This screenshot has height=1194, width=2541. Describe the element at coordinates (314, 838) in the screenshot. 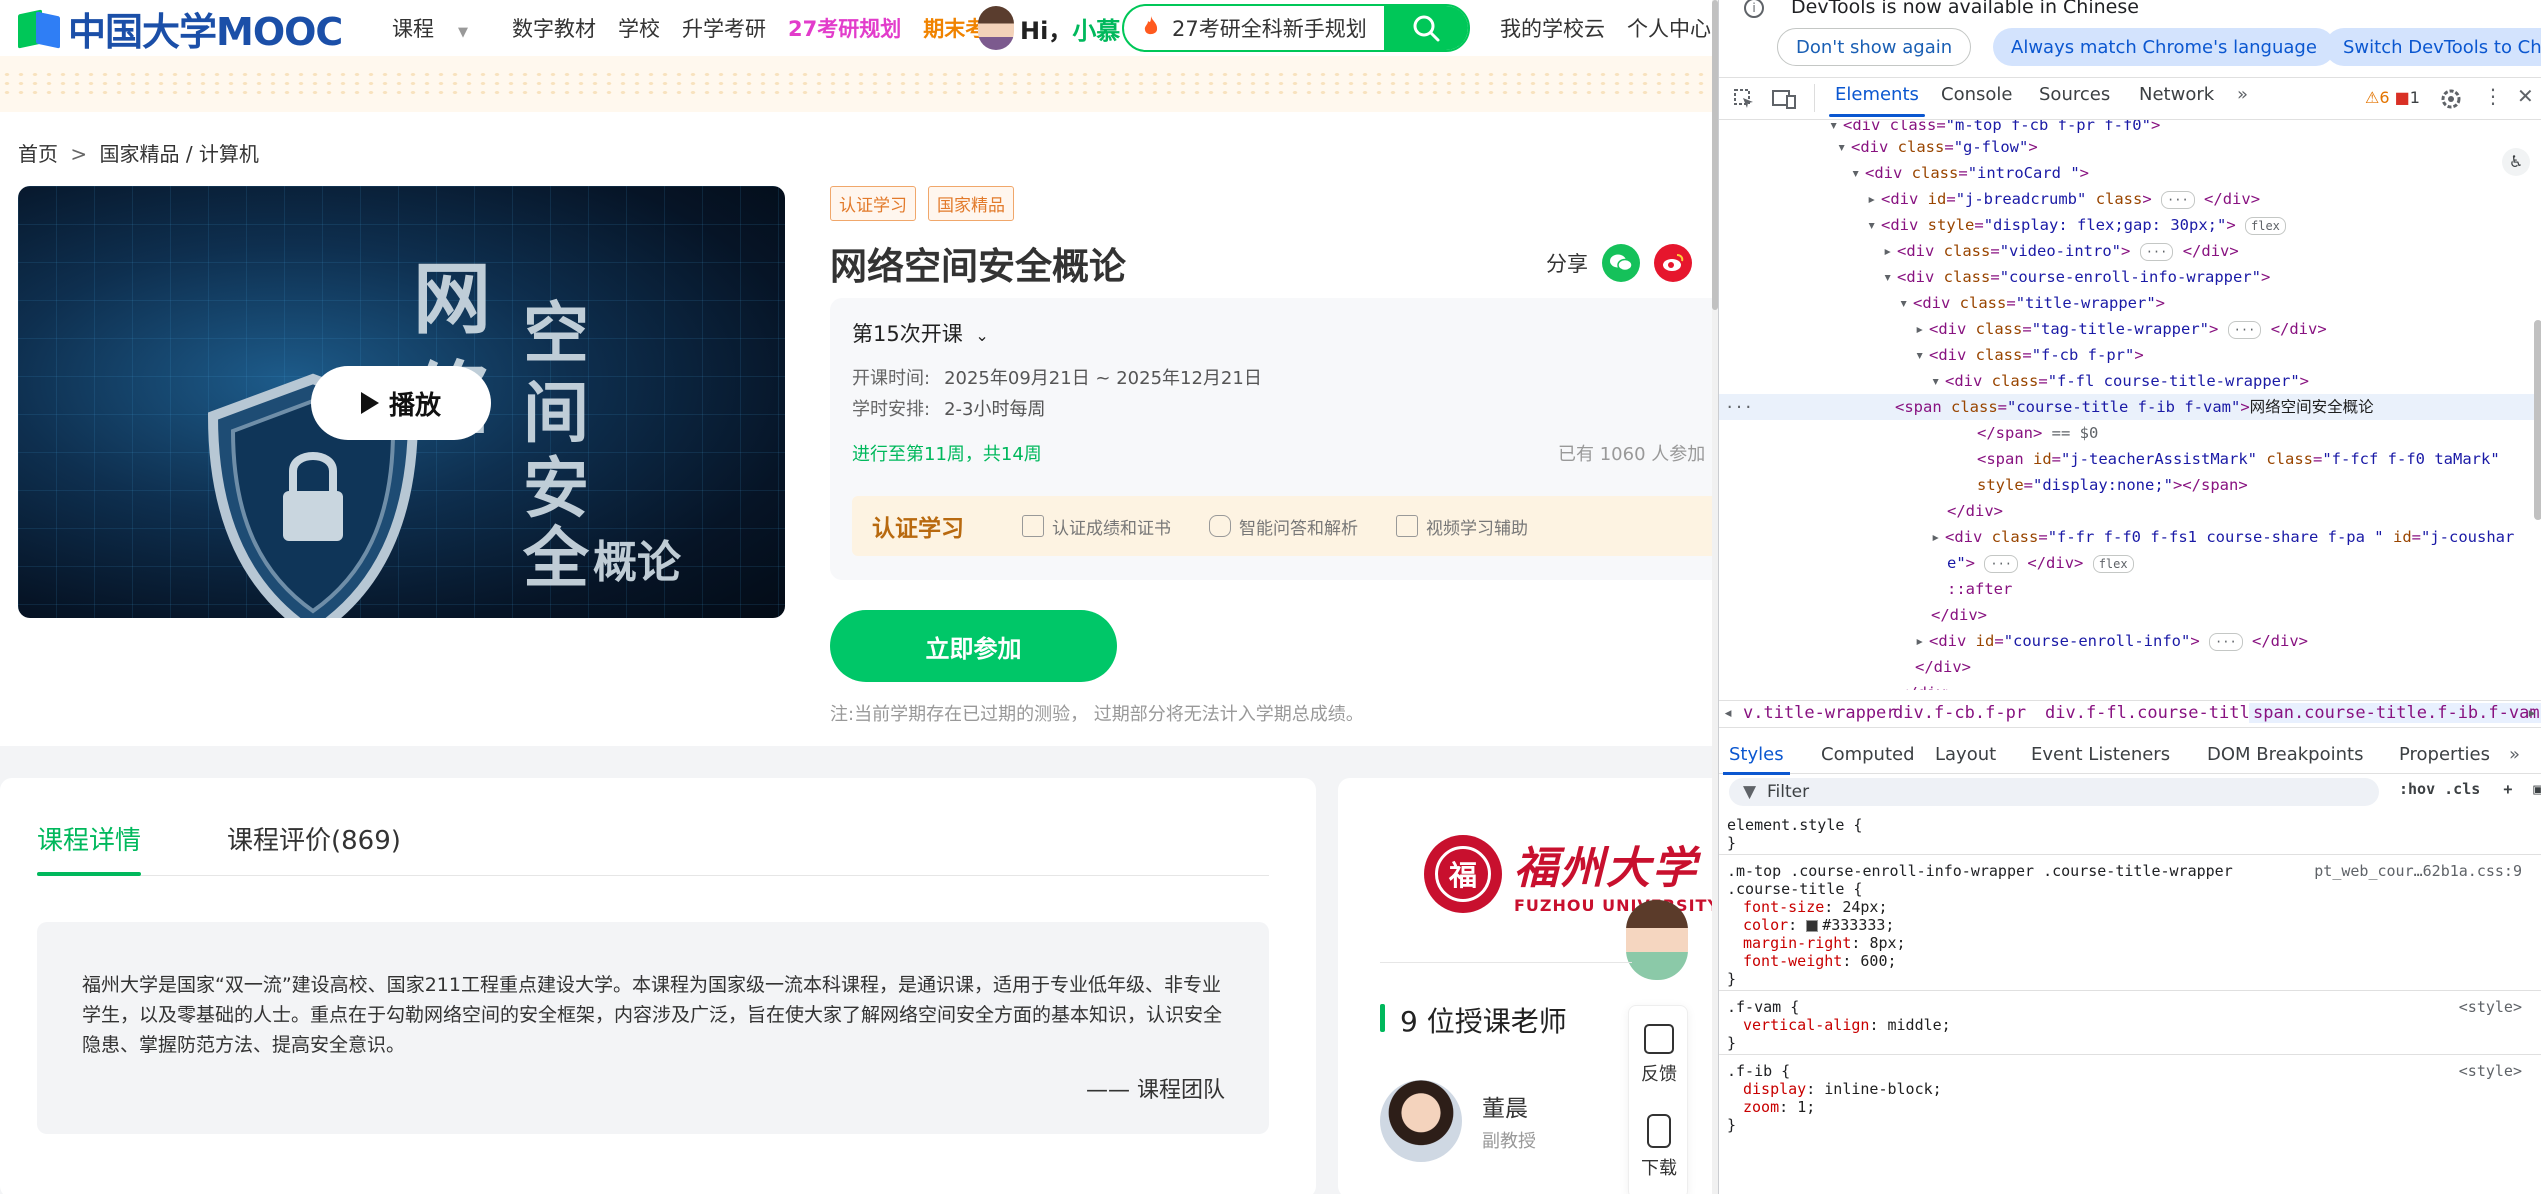

I see `tab-course-reviews: 课程评价(869)` at that location.